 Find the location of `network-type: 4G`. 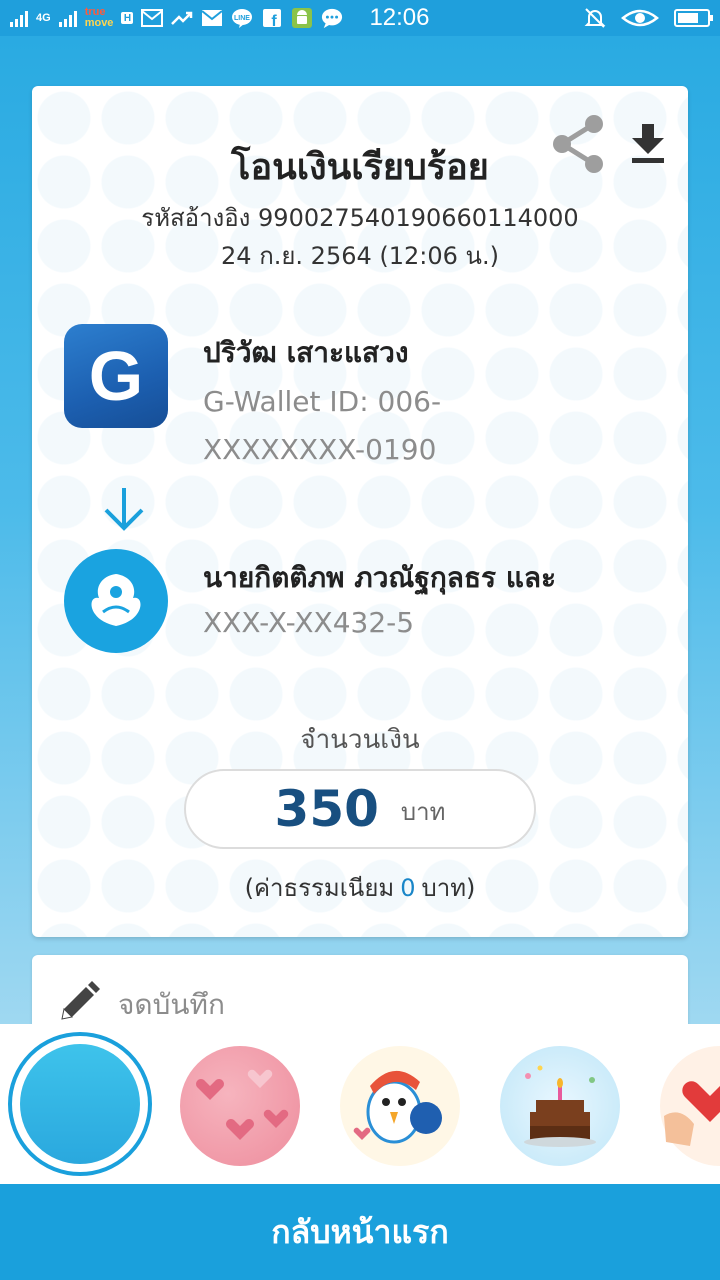

network-type: 4G is located at coordinates (43, 18).